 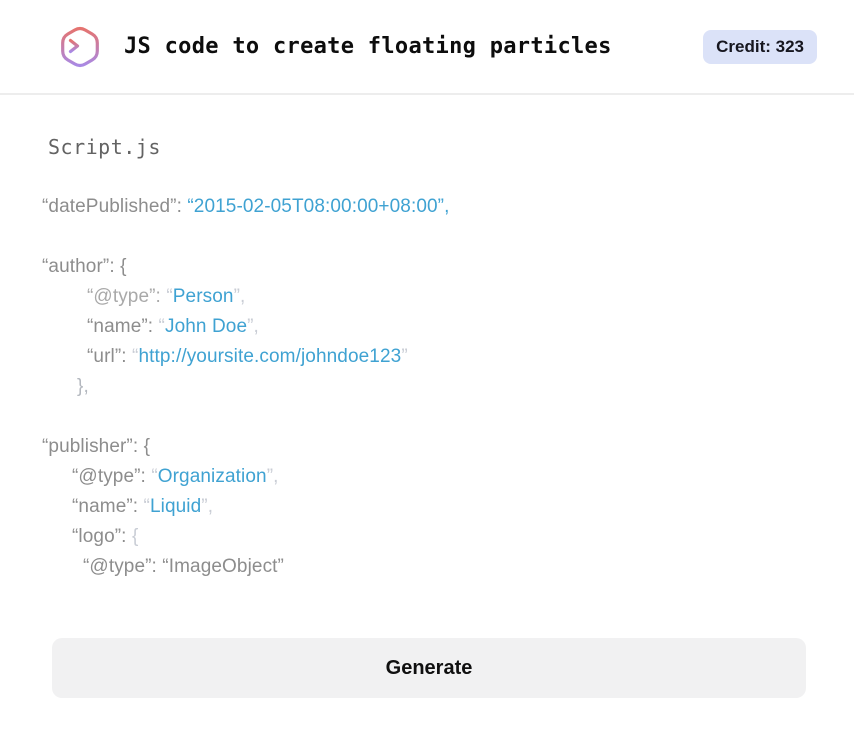 I want to click on code-line: “author”: {, so click(x=425, y=267).